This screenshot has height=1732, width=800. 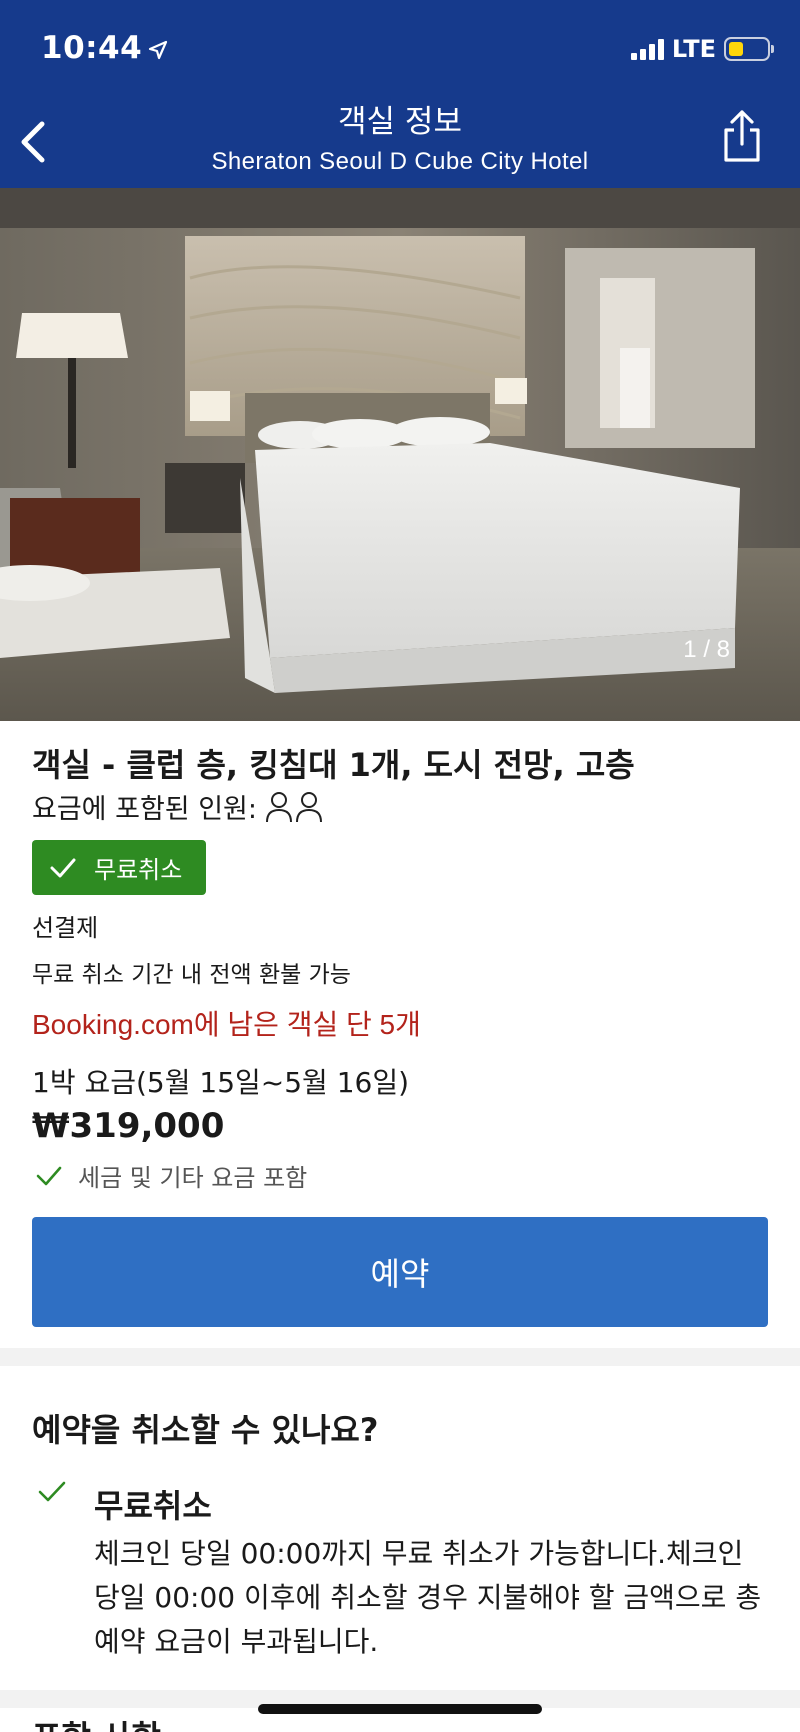 I want to click on share-icon, so click(x=742, y=136).